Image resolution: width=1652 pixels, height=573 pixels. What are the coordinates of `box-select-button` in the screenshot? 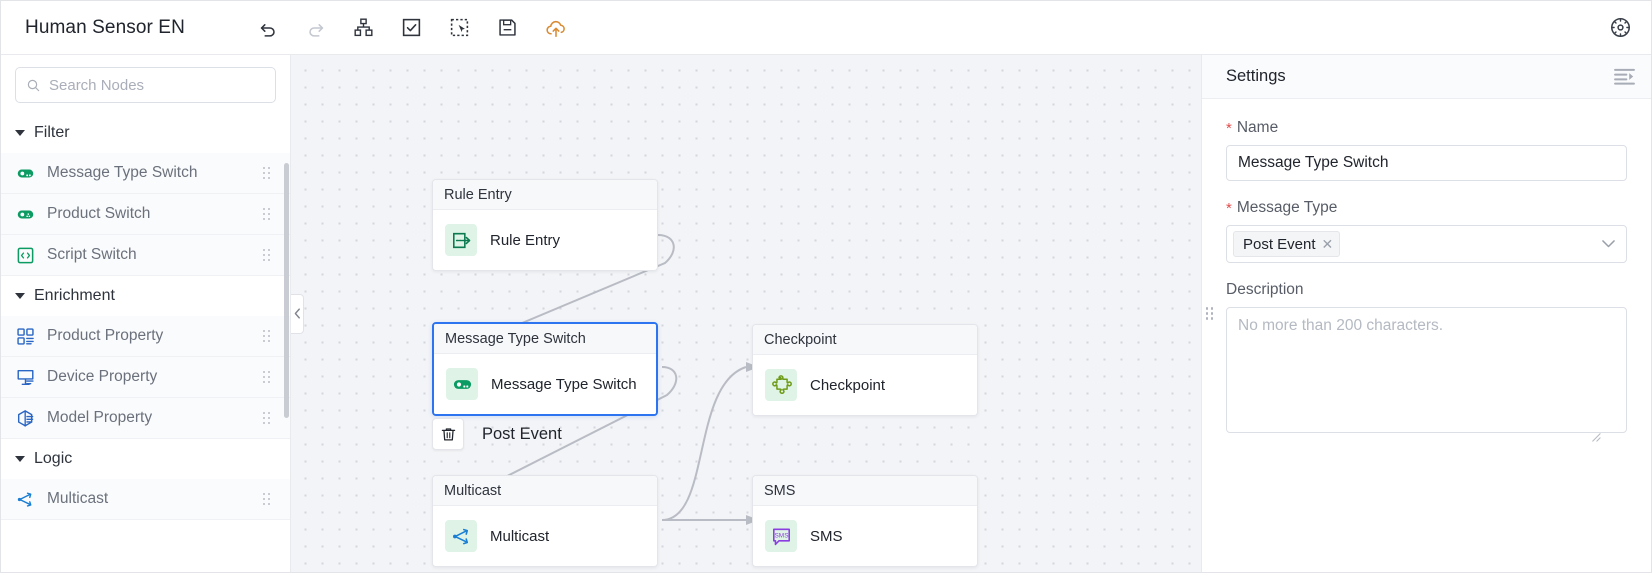 It's located at (460, 28).